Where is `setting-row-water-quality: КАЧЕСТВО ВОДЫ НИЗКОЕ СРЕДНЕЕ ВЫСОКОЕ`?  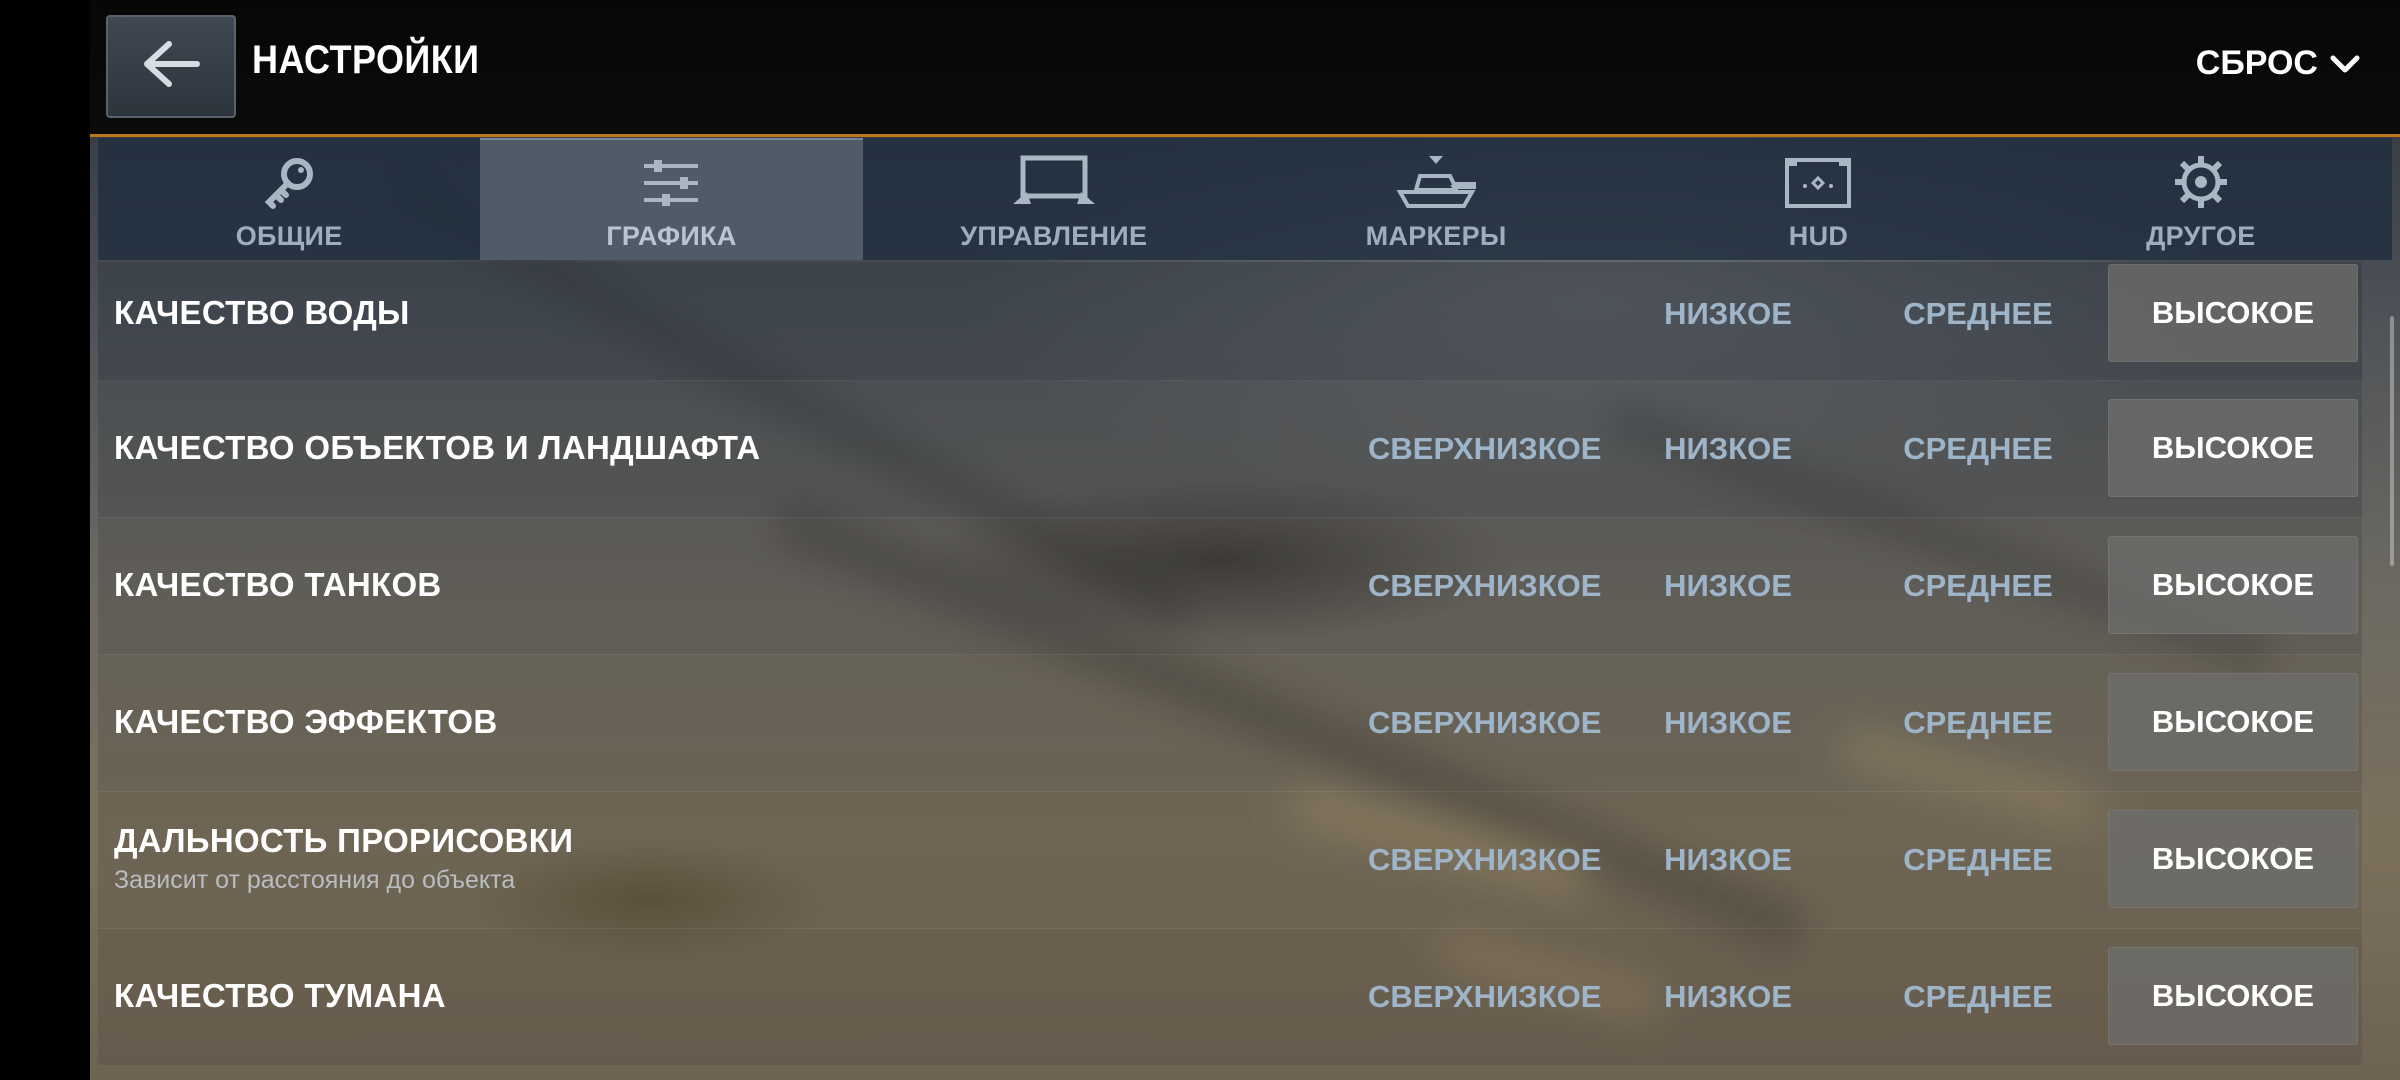 setting-row-water-quality: КАЧЕСТВО ВОДЫ НИЗКОЕ СРЕДНЕЕ ВЫСОКОЕ is located at coordinates (1230, 321).